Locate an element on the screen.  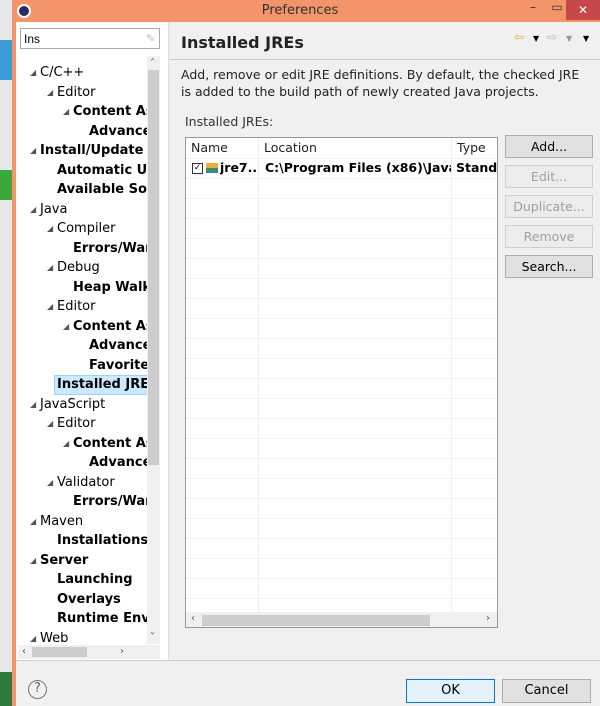
tree-item-label: Overlays is located at coordinates (89, 599).